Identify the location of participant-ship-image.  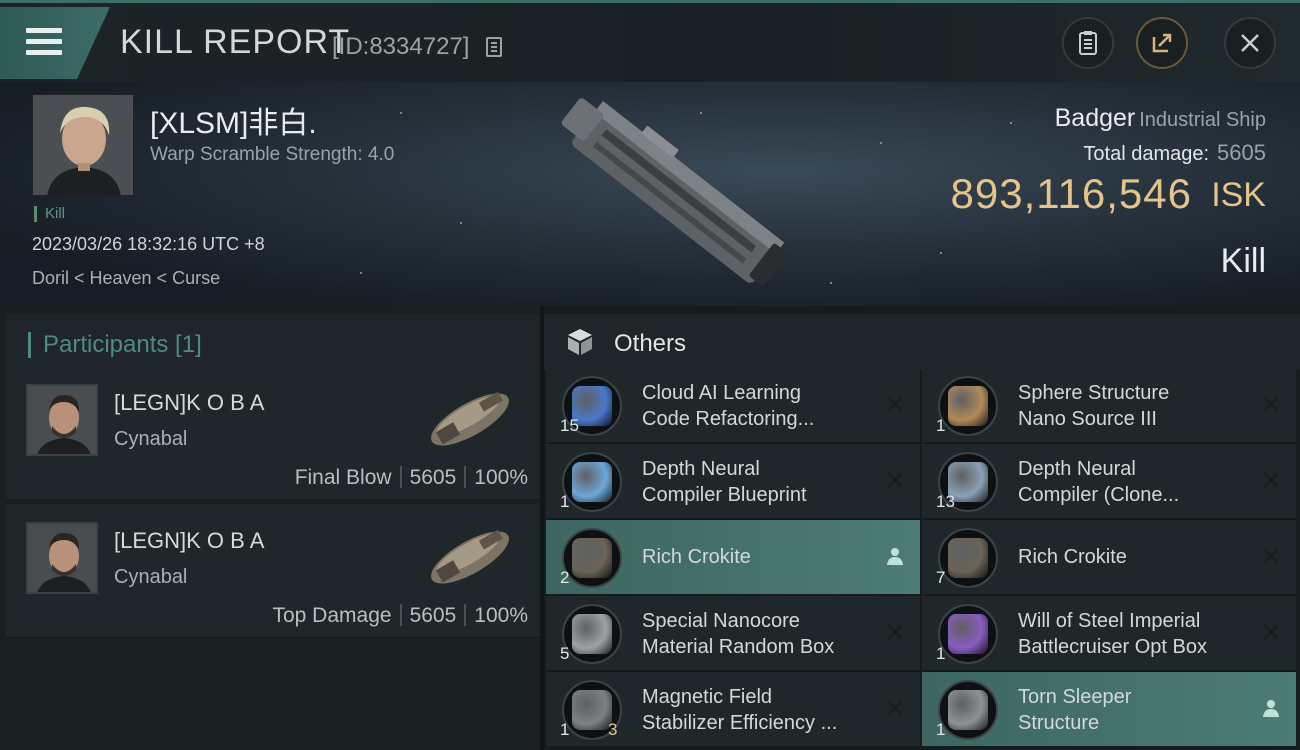
(470, 418).